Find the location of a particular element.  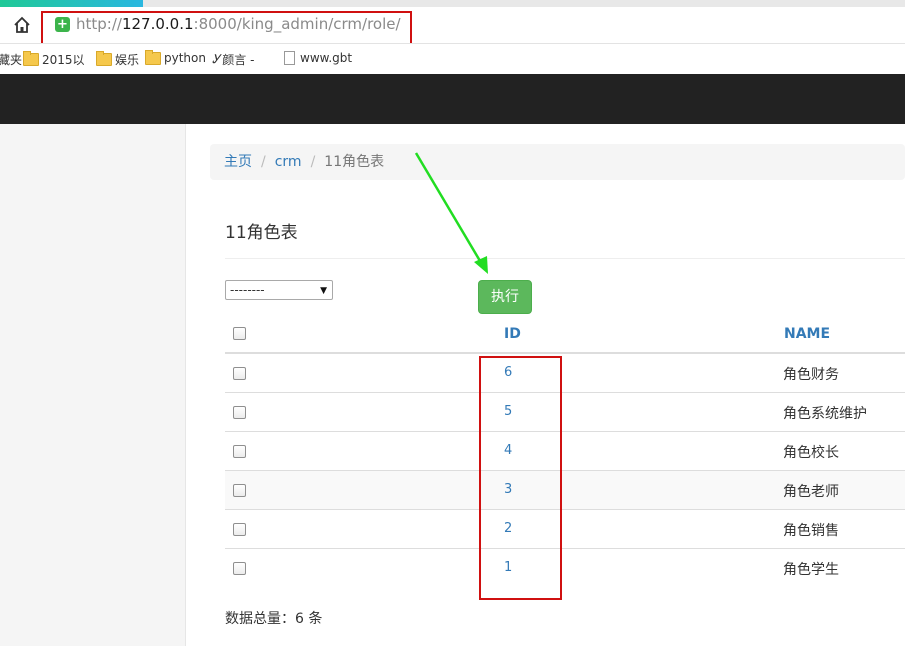

secure-shield-icon: + is located at coordinates (62, 24).